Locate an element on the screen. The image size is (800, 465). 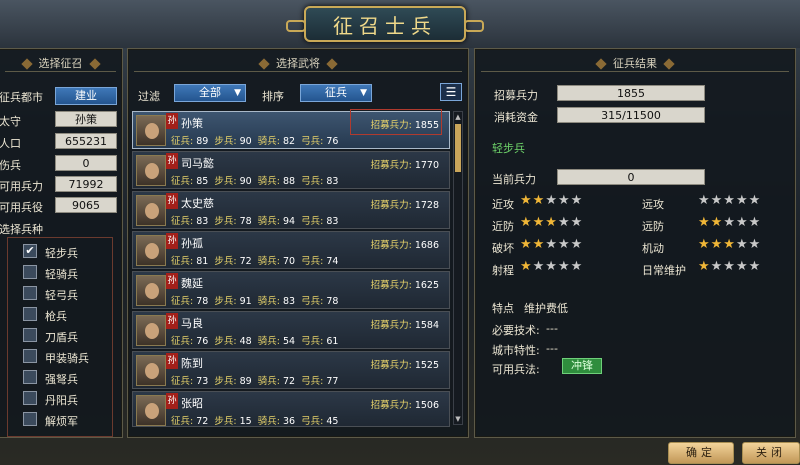
general-stats: 征兵: 81 步兵: 72 骑兵: 70 弓兵: 74 is located at coordinates (254, 260).